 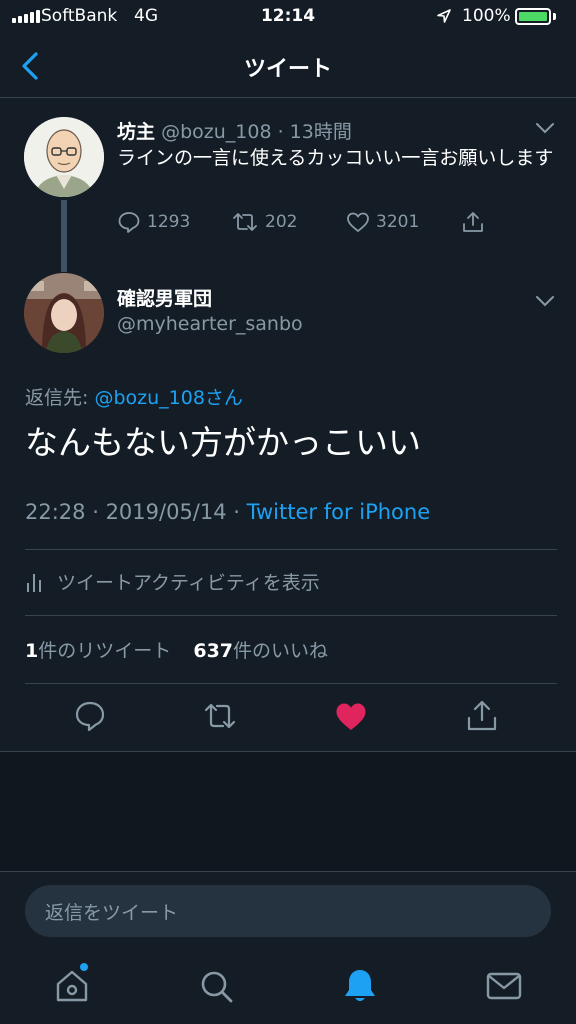 I want to click on reply-button: 1293, so click(x=153, y=222).